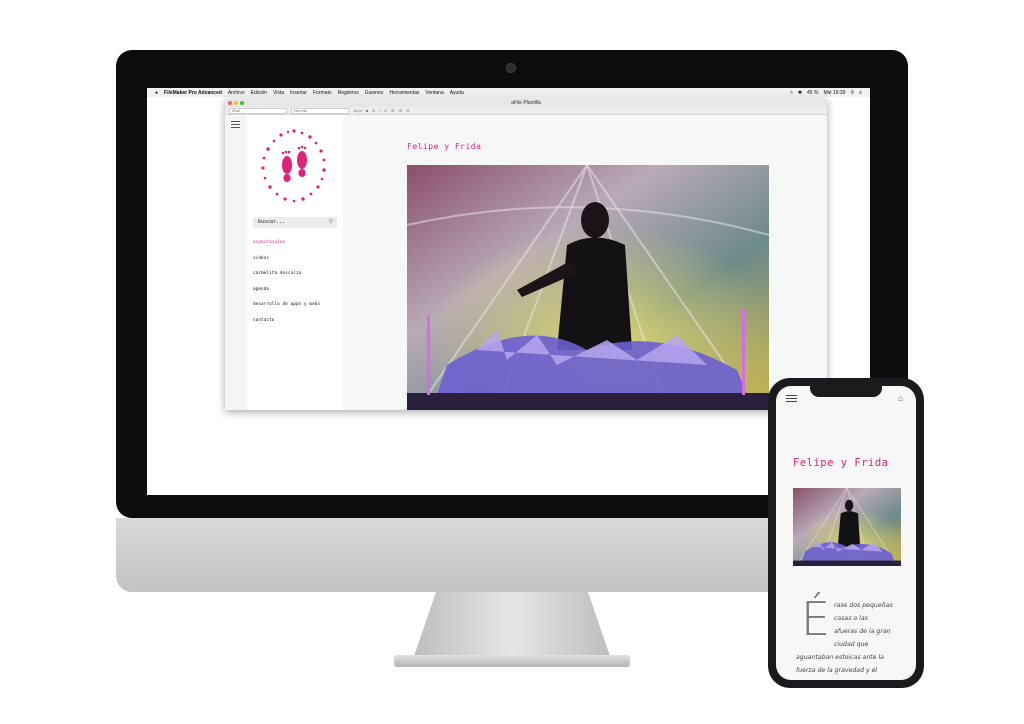 The width and height of the screenshot is (1024, 724). What do you see at coordinates (373, 110) in the screenshot?
I see `bold-icon: B` at bounding box center [373, 110].